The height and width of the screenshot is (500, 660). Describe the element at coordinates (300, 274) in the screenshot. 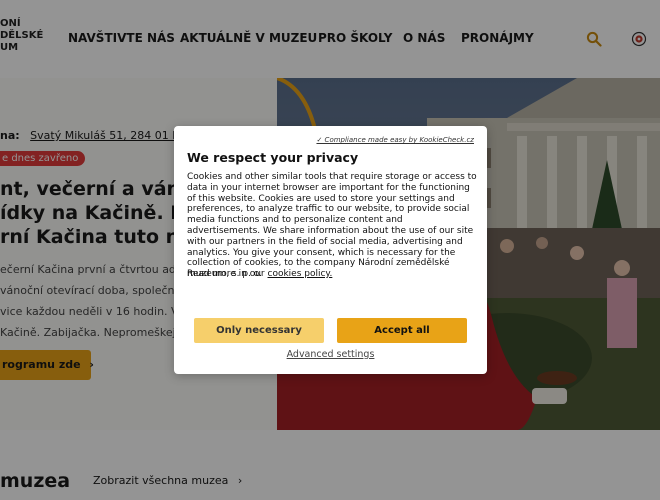

I see `cookies-policy-link: cookies policy.` at that location.